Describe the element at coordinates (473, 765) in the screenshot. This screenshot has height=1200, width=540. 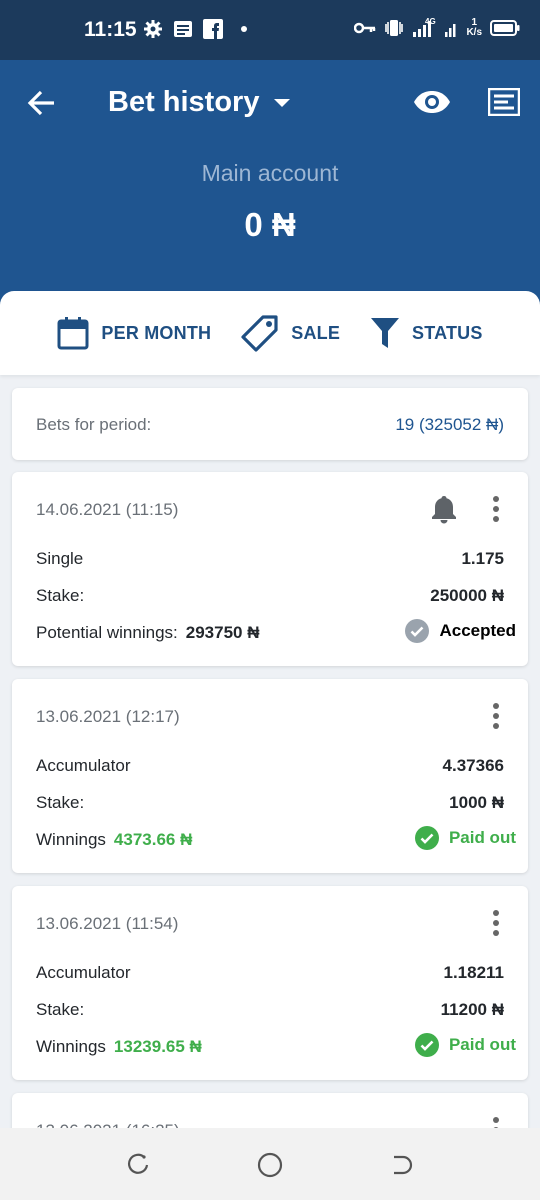
I see `bet-odds: 4.37366` at that location.